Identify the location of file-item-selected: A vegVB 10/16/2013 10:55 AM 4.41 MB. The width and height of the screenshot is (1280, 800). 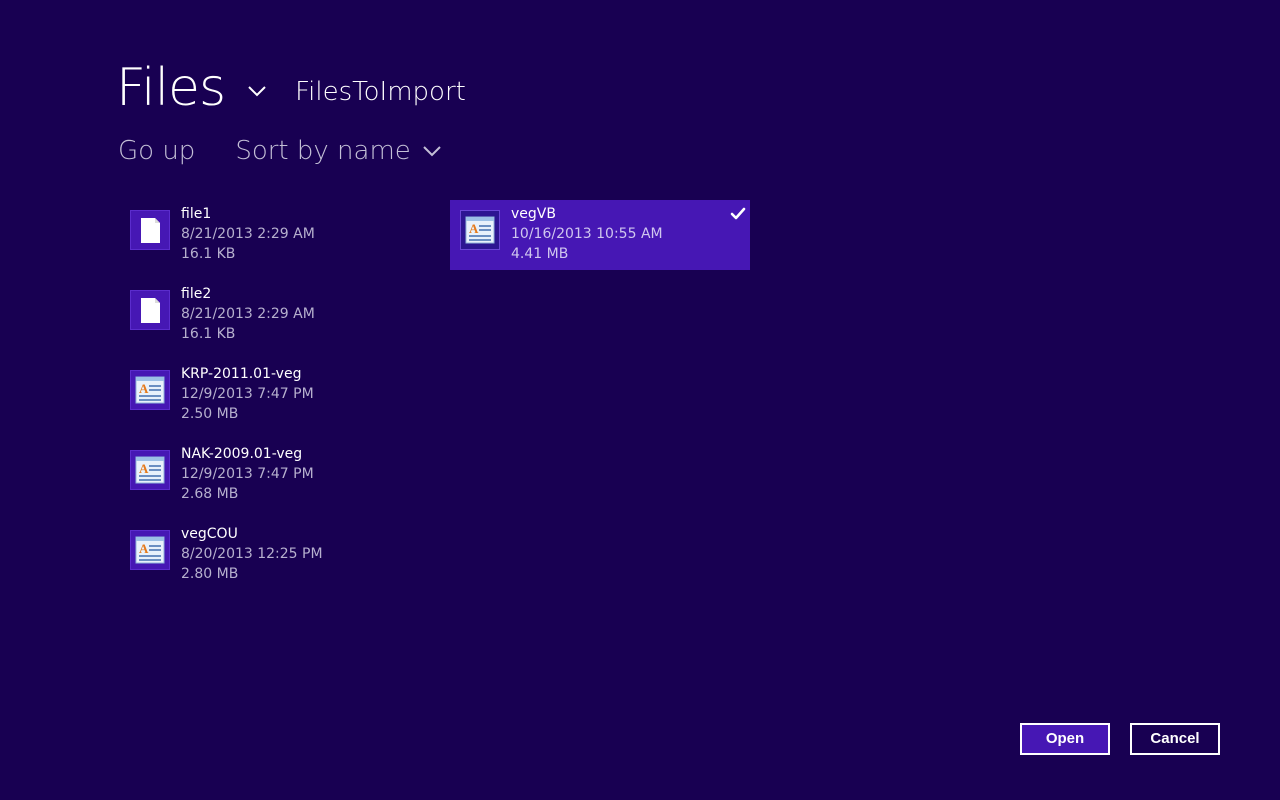
(600, 235).